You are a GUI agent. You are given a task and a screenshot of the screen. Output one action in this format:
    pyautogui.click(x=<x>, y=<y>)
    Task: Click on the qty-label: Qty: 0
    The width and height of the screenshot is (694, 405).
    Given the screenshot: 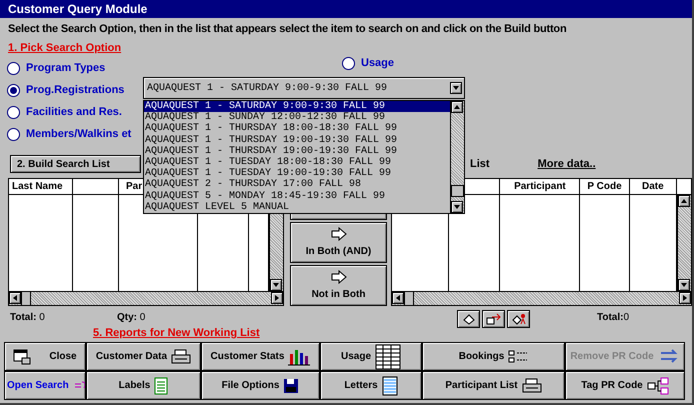 What is the action you would take?
    pyautogui.click(x=131, y=317)
    